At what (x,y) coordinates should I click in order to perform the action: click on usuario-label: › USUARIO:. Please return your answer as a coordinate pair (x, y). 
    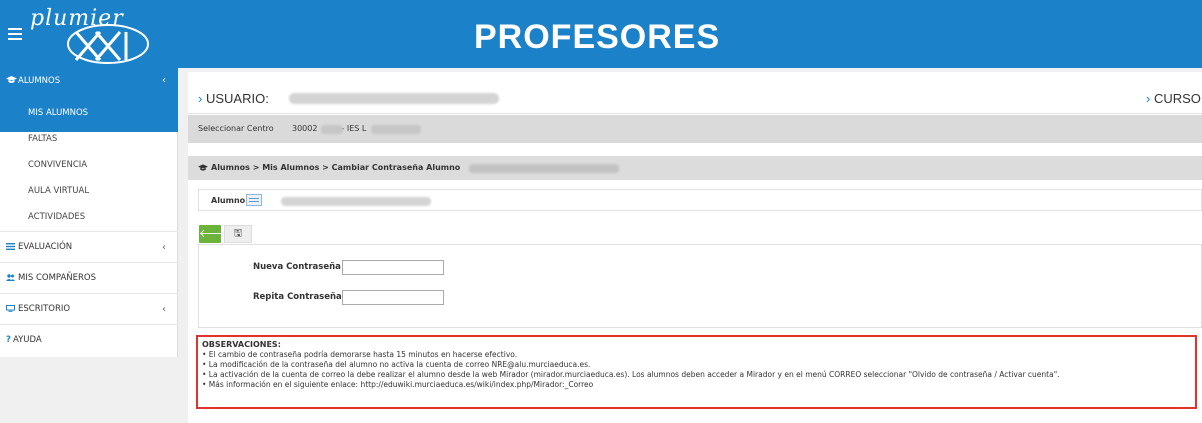
    Looking at the image, I should click on (233, 98).